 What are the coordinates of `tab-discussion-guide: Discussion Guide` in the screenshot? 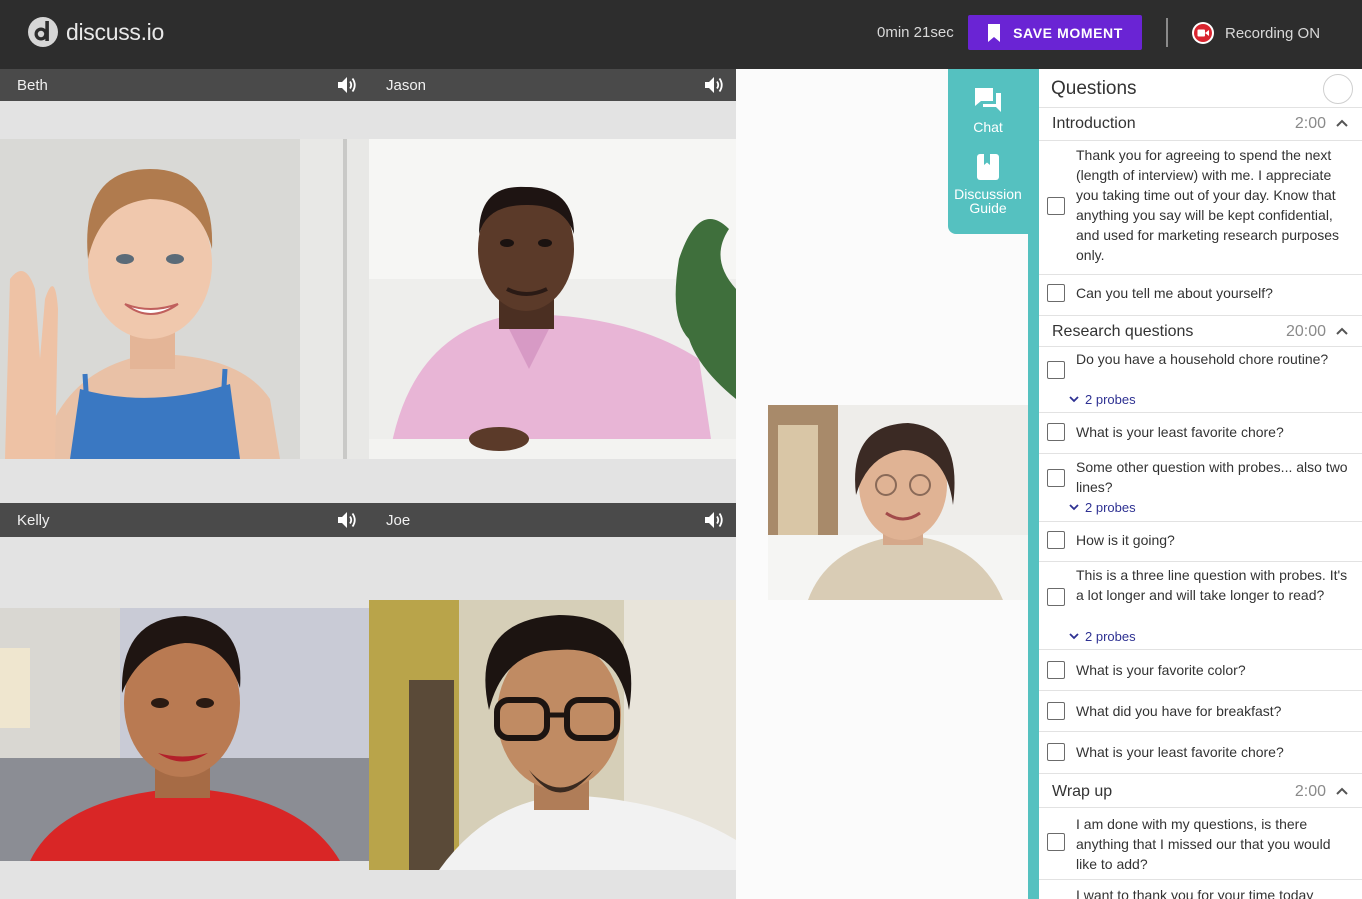 It's located at (988, 184).